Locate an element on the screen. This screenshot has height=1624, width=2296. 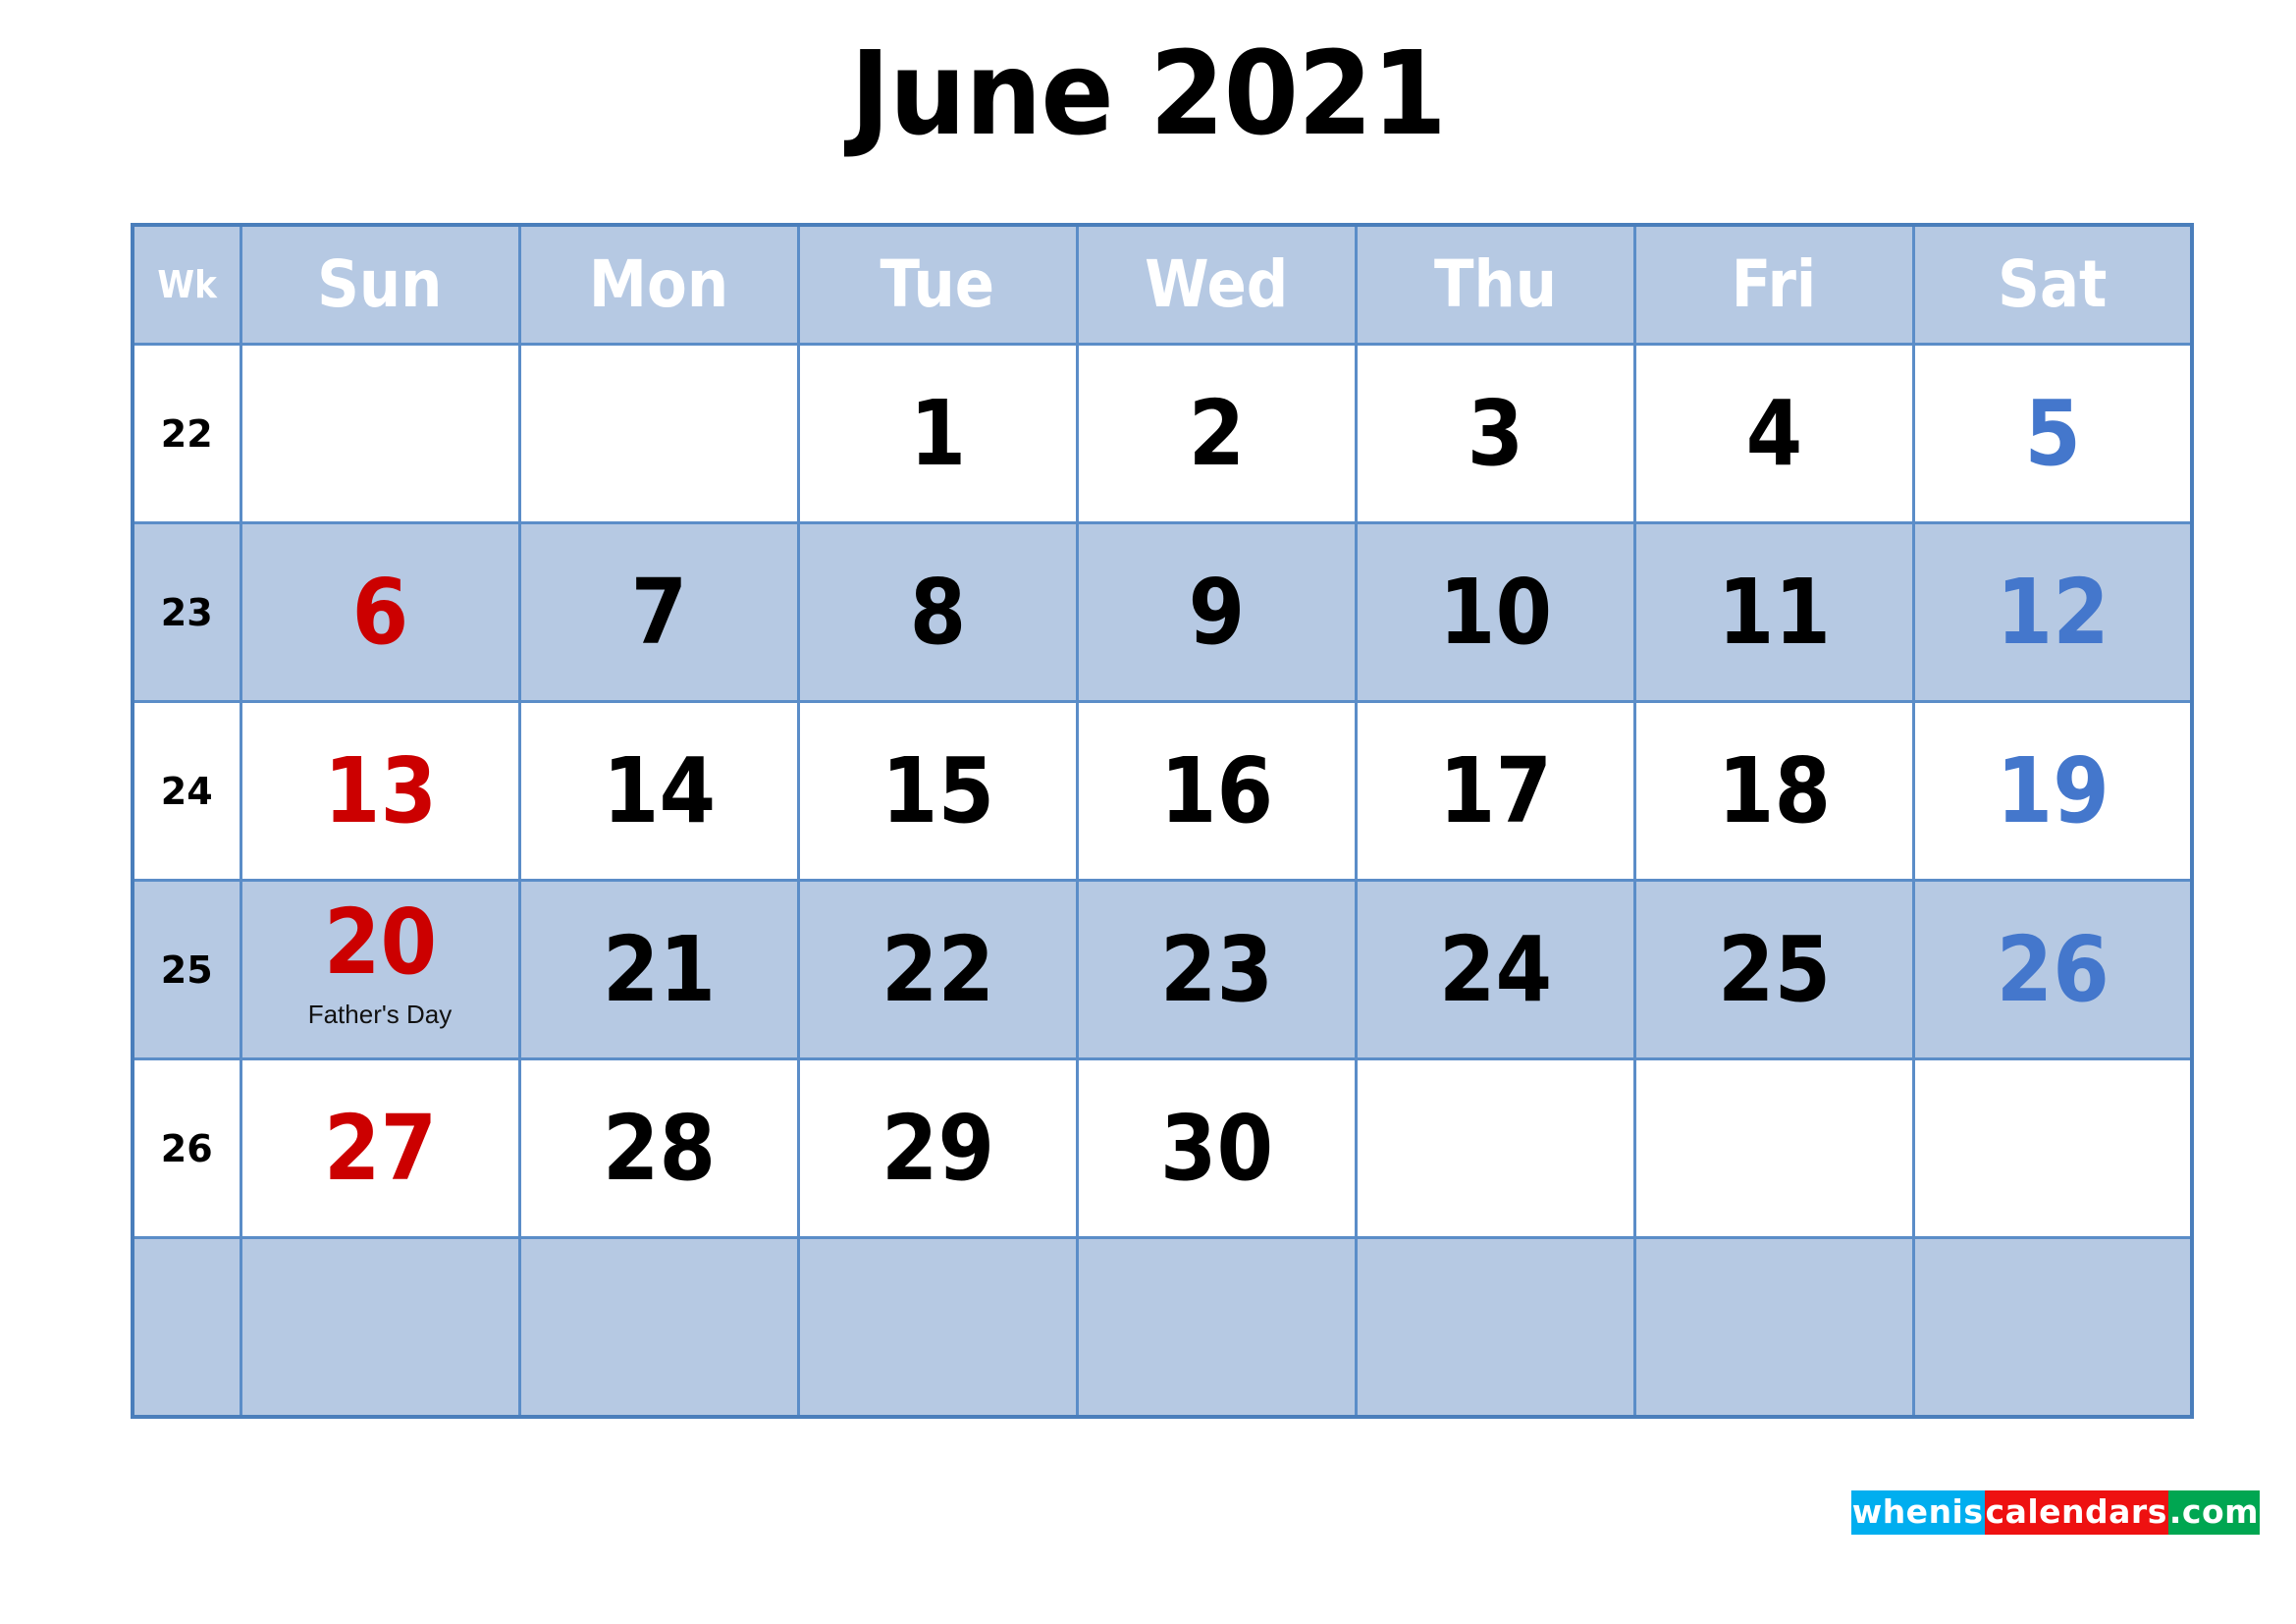
site-watermark: wheniscalendars.com is located at coordinates (2055, 1512).